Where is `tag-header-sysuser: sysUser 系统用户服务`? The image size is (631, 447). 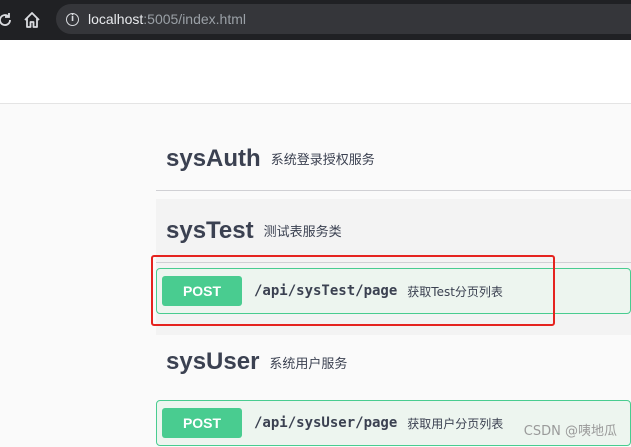
tag-header-sysuser: sysUser 系统用户服务 is located at coordinates (393, 362).